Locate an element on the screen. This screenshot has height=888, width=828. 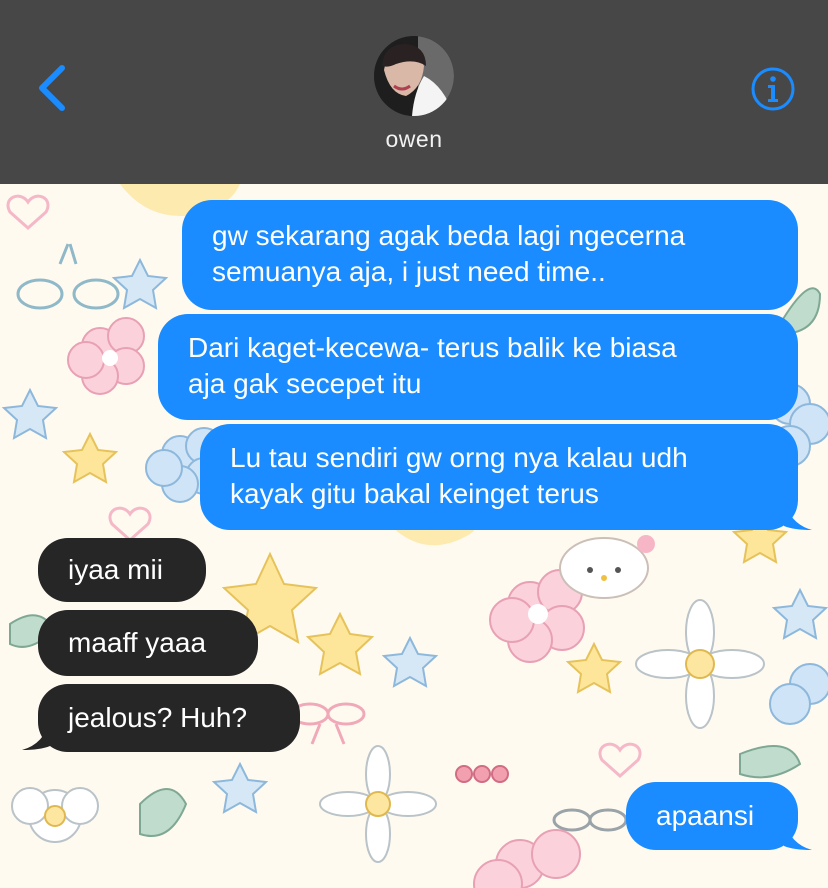
avatar is located at coordinates (414, 76).